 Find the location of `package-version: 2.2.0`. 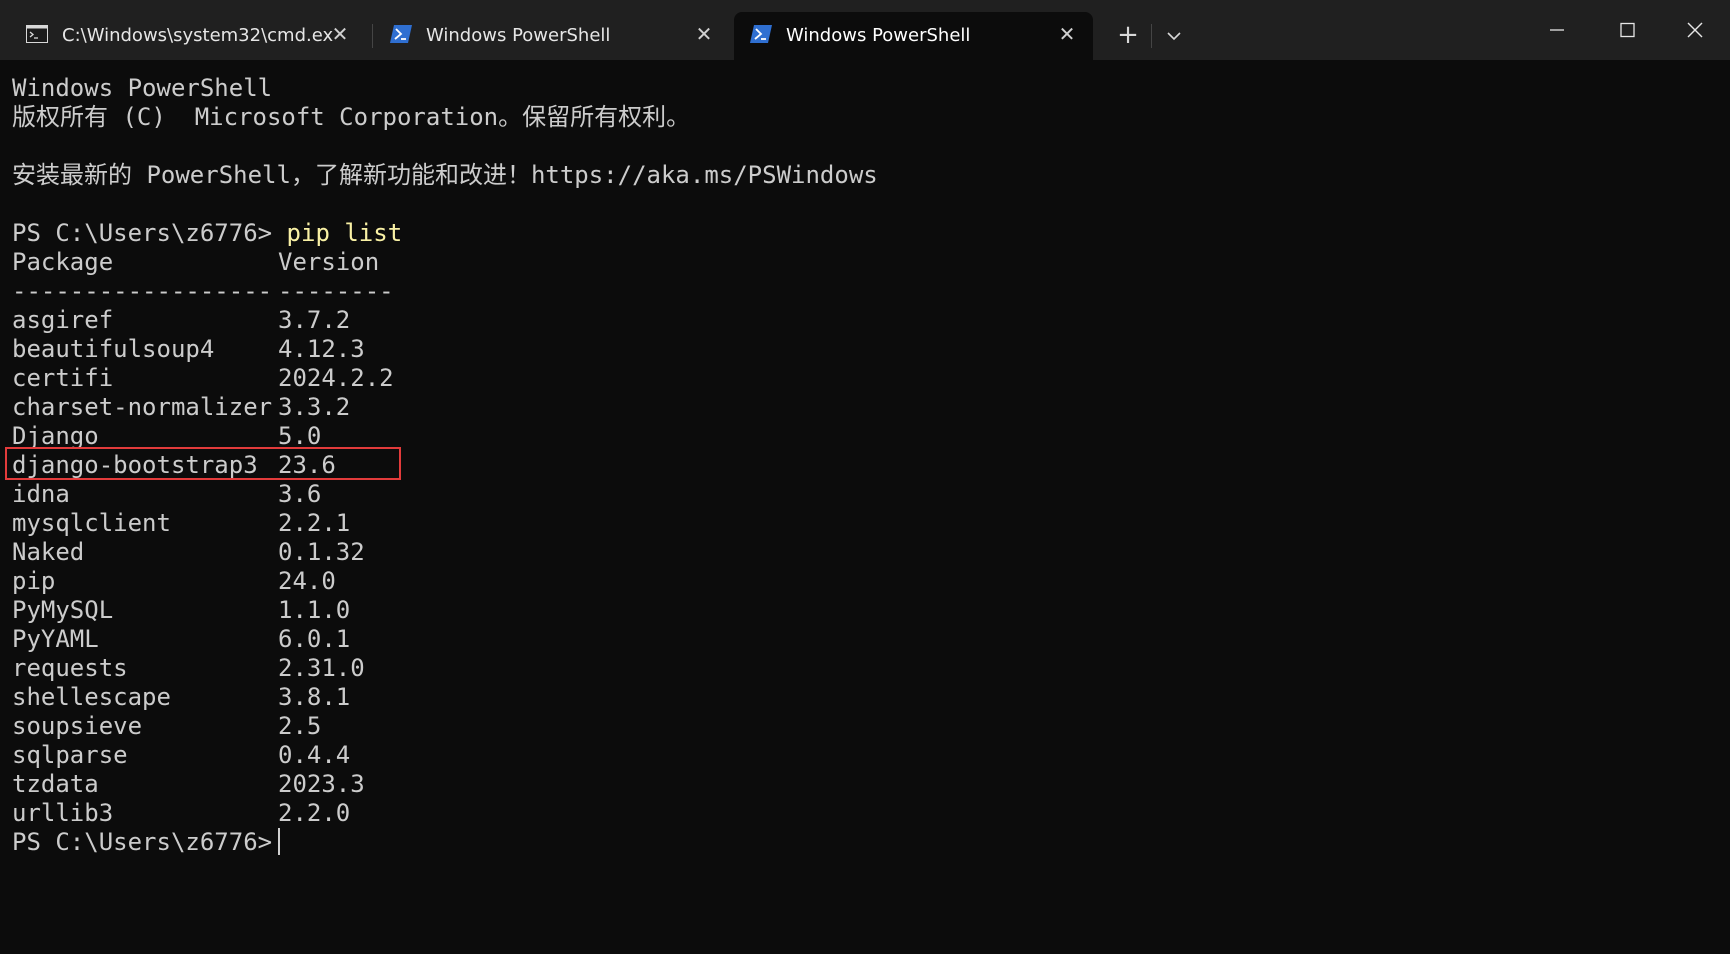

package-version: 2.2.0 is located at coordinates (314, 813).